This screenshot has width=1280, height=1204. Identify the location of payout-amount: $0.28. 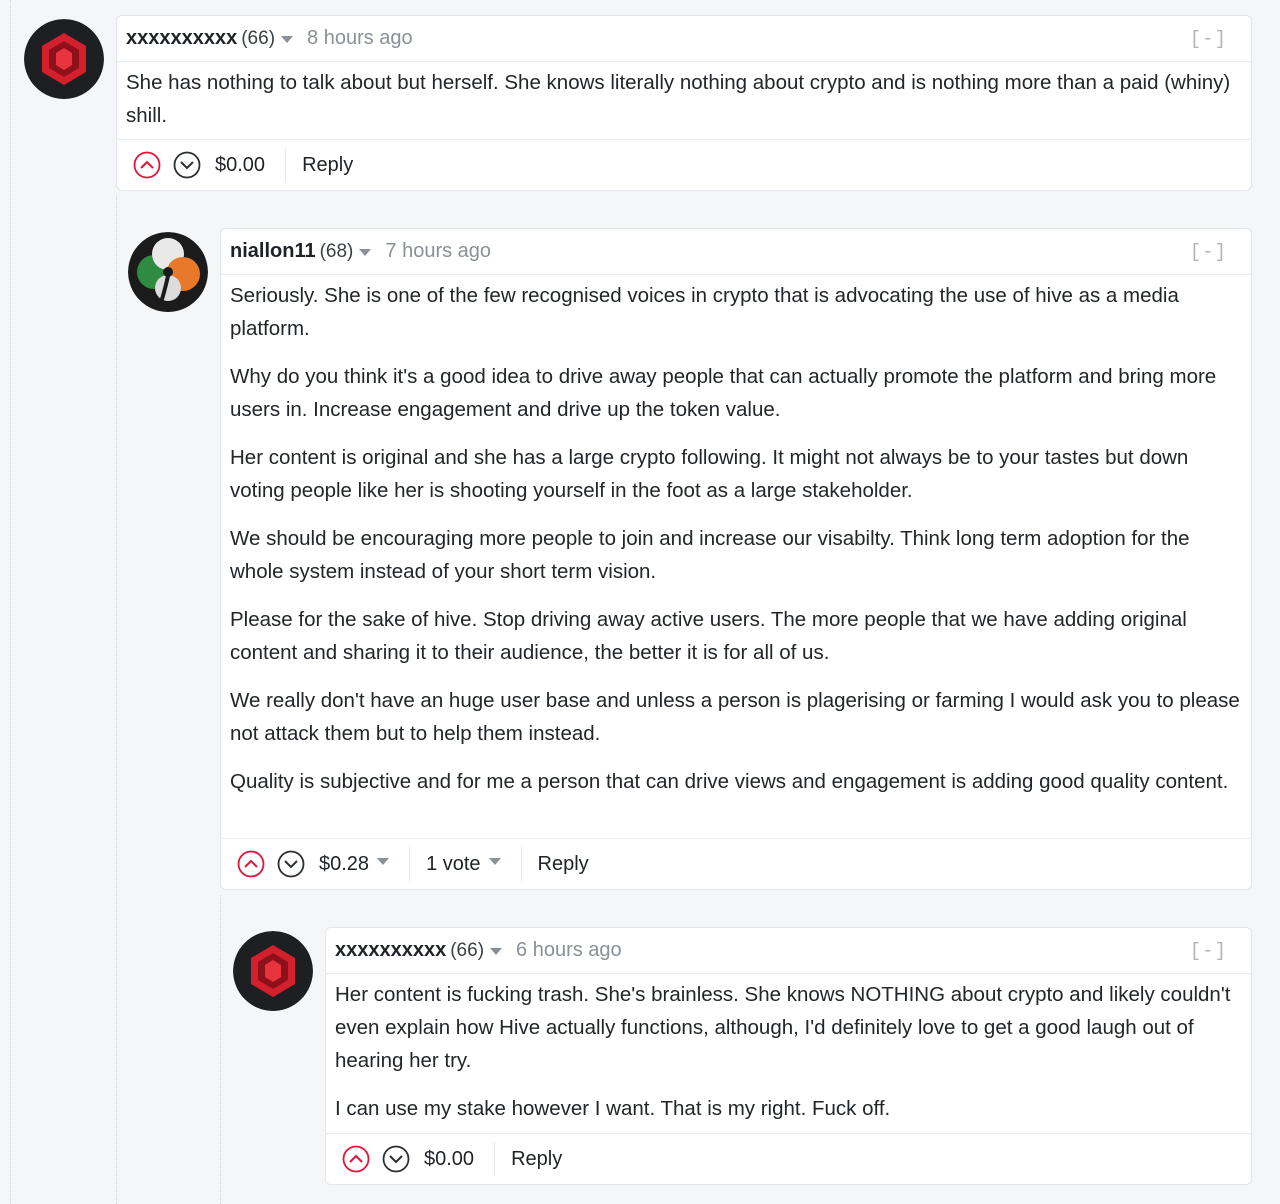
(344, 864).